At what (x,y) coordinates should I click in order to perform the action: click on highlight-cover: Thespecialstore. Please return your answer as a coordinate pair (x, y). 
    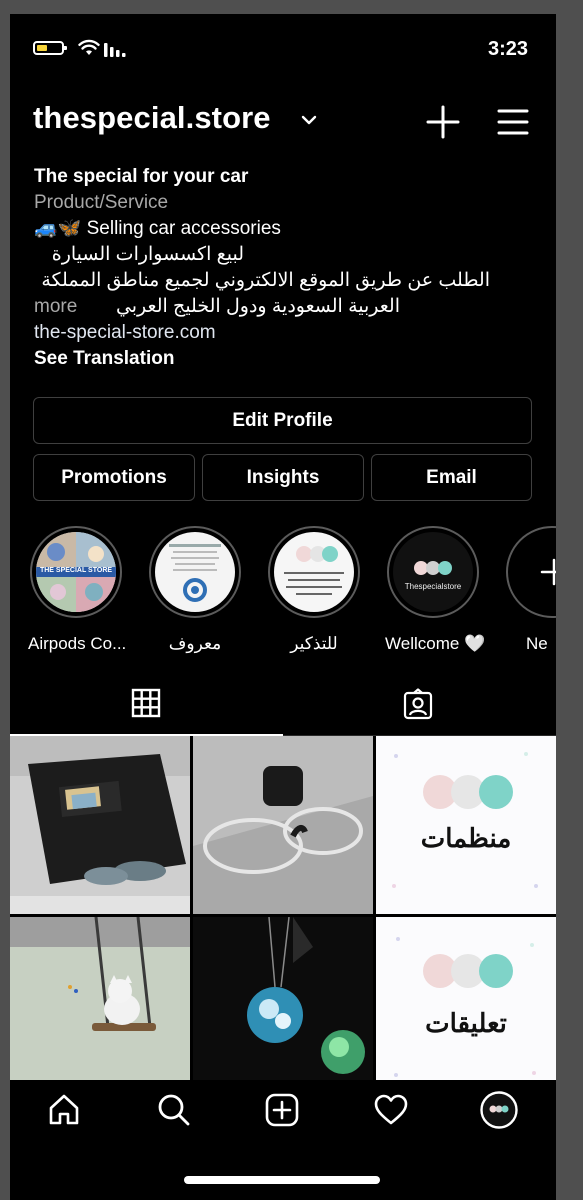
    Looking at the image, I should click on (433, 572).